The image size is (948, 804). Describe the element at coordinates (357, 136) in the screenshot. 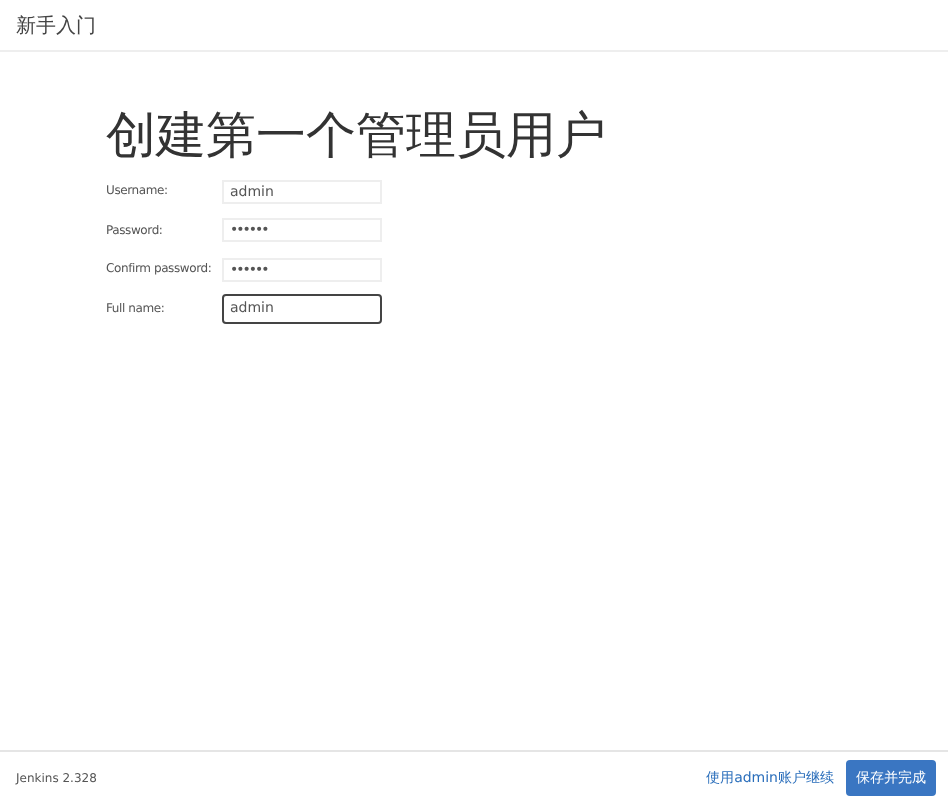

I see `page-heading: 创建第一个管理员用户` at that location.